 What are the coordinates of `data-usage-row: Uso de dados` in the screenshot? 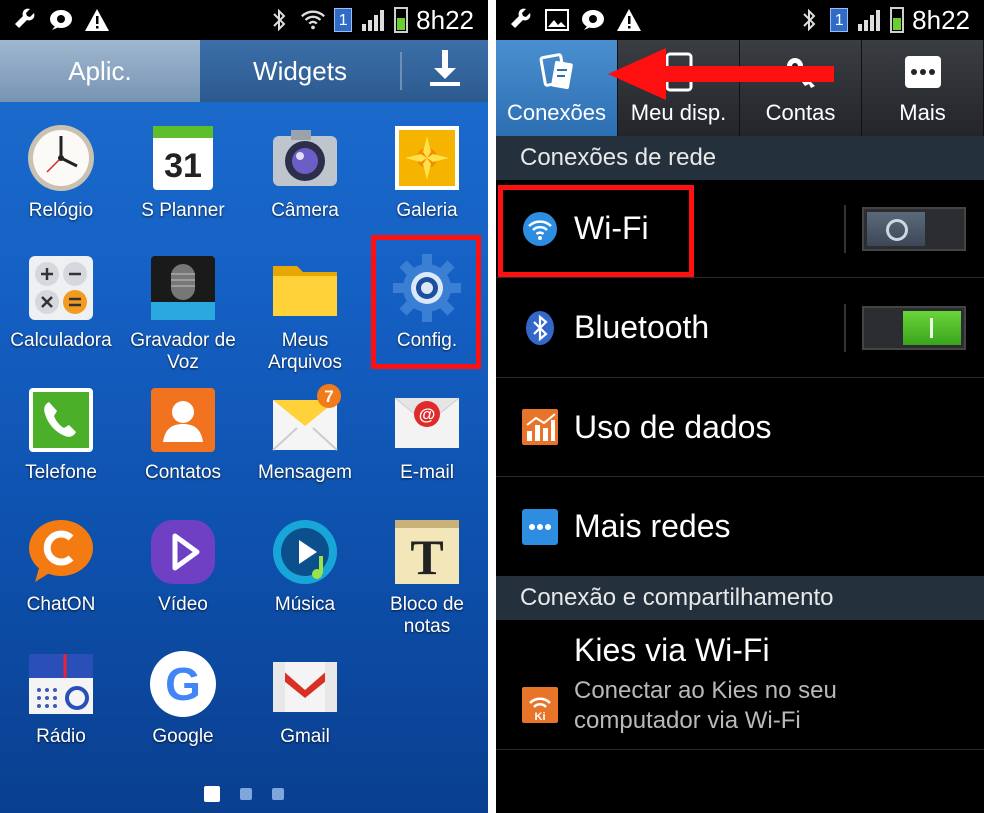 It's located at (740, 427).